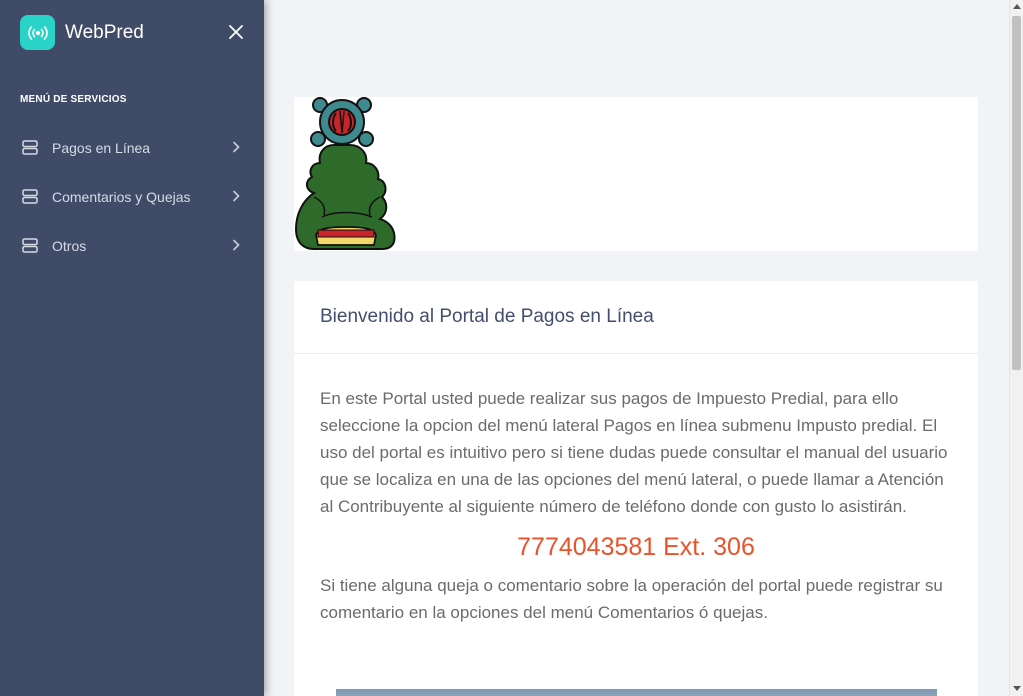 This screenshot has width=1023, height=696. I want to click on sidebar-item-label: Comentarios y Quejas, so click(121, 196).